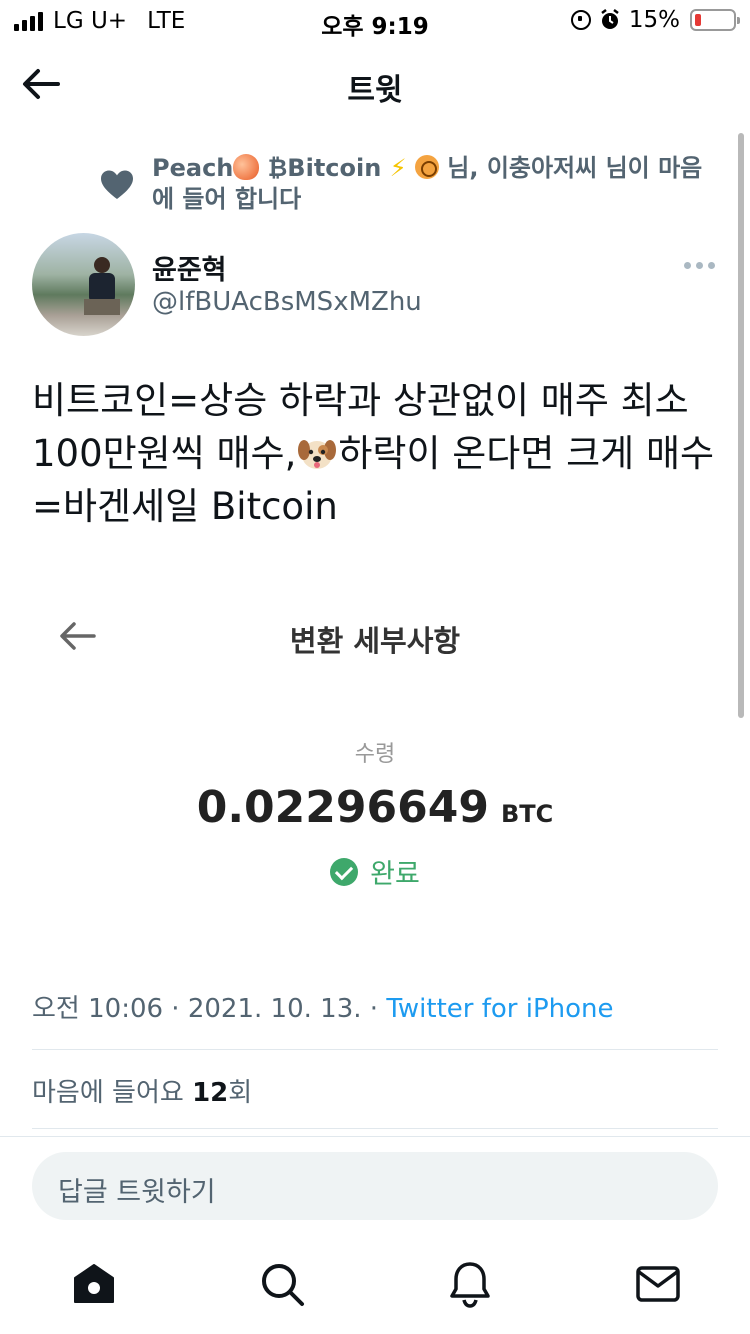 This screenshot has width=750, height=1334. Describe the element at coordinates (108, 1093) in the screenshot. I see `likes-label: 마음에 들어요` at that location.